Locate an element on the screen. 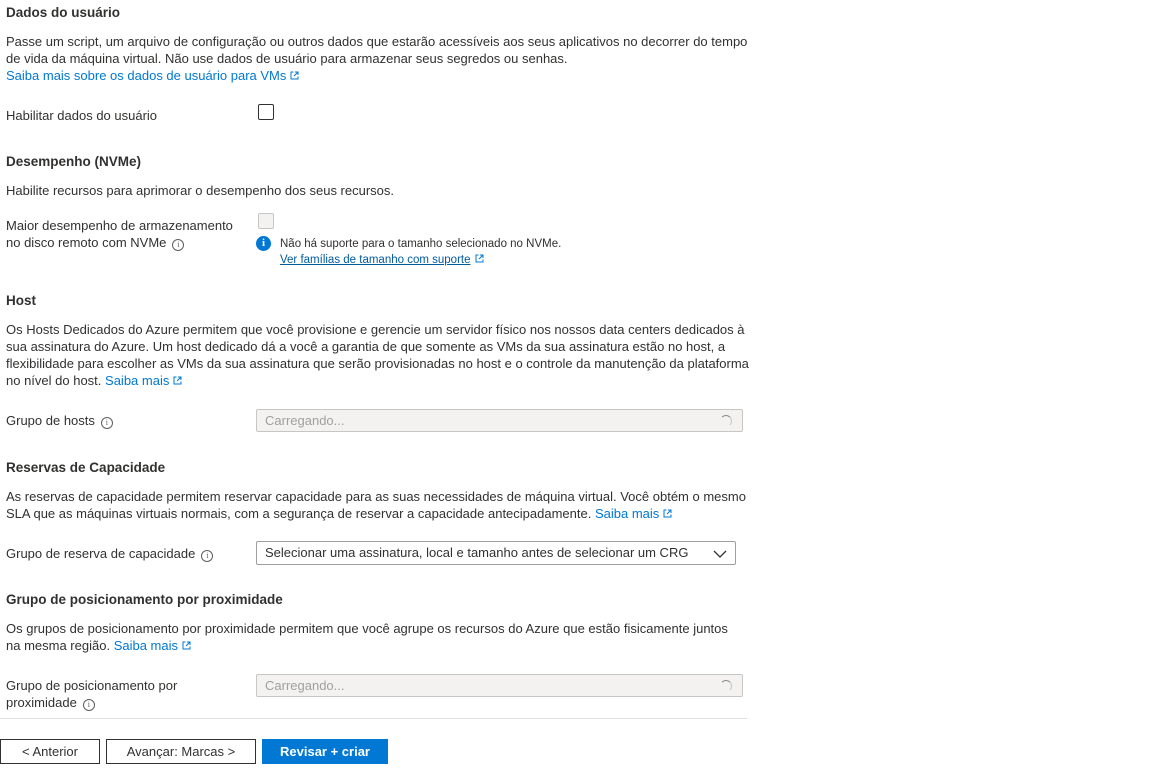 This screenshot has width=1152, height=769. proximity-learn-more-link: Saiba mais is located at coordinates (146, 645).